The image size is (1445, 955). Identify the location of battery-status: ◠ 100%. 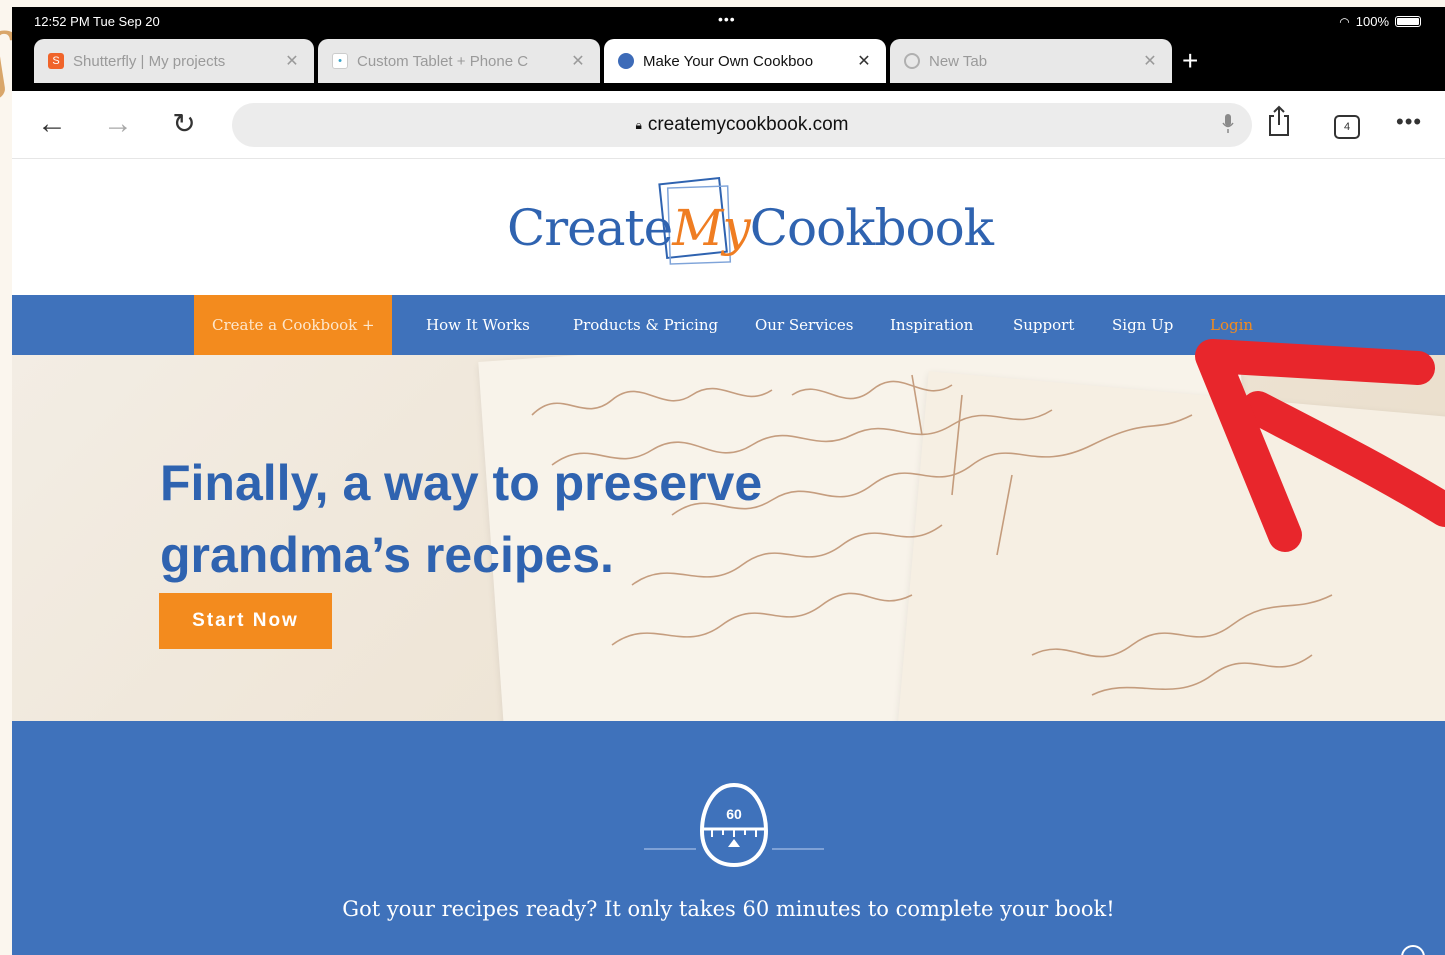
(1380, 21).